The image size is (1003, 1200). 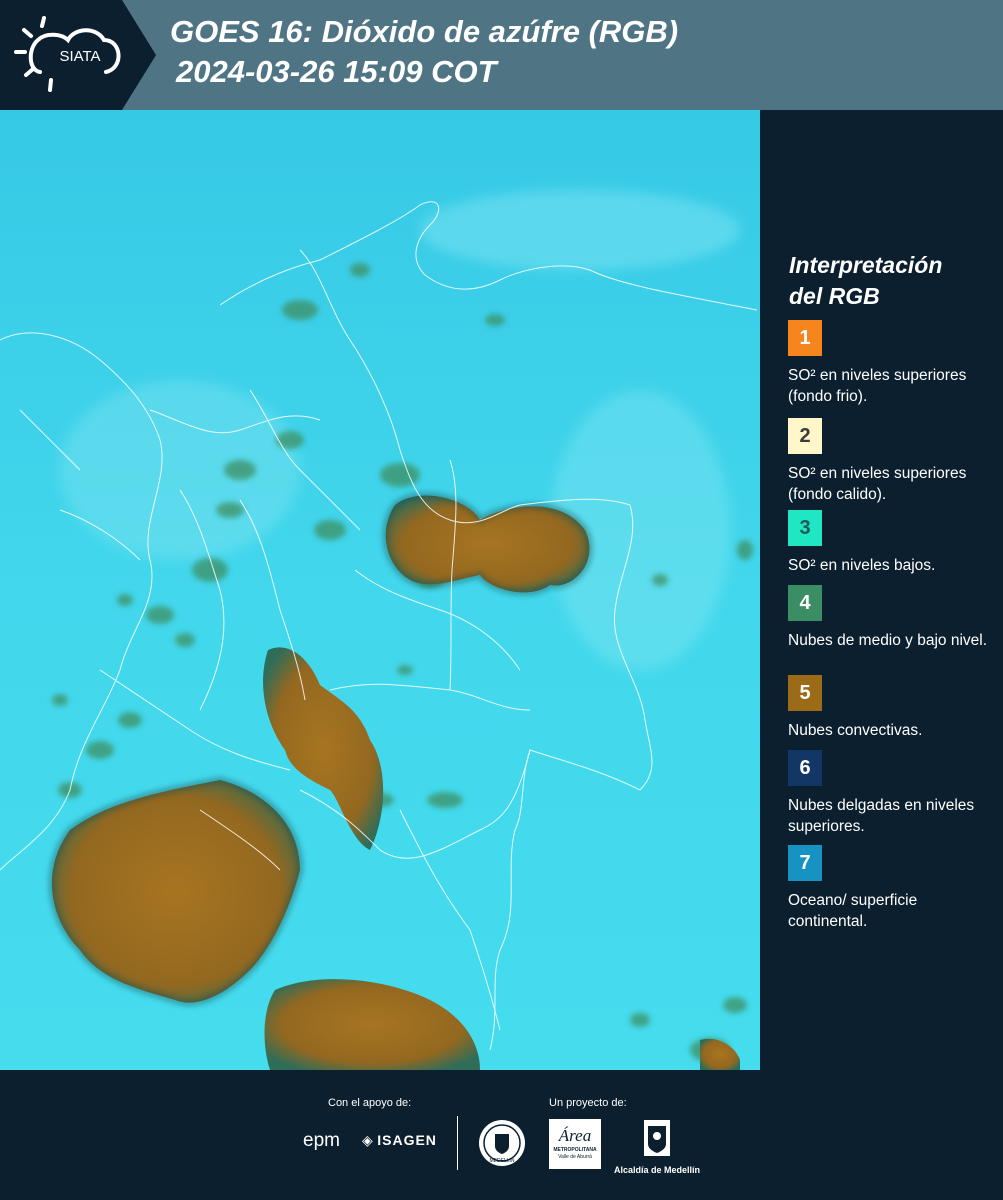 What do you see at coordinates (407, 1140) in the screenshot?
I see `isagen-label: ISAGEN` at bounding box center [407, 1140].